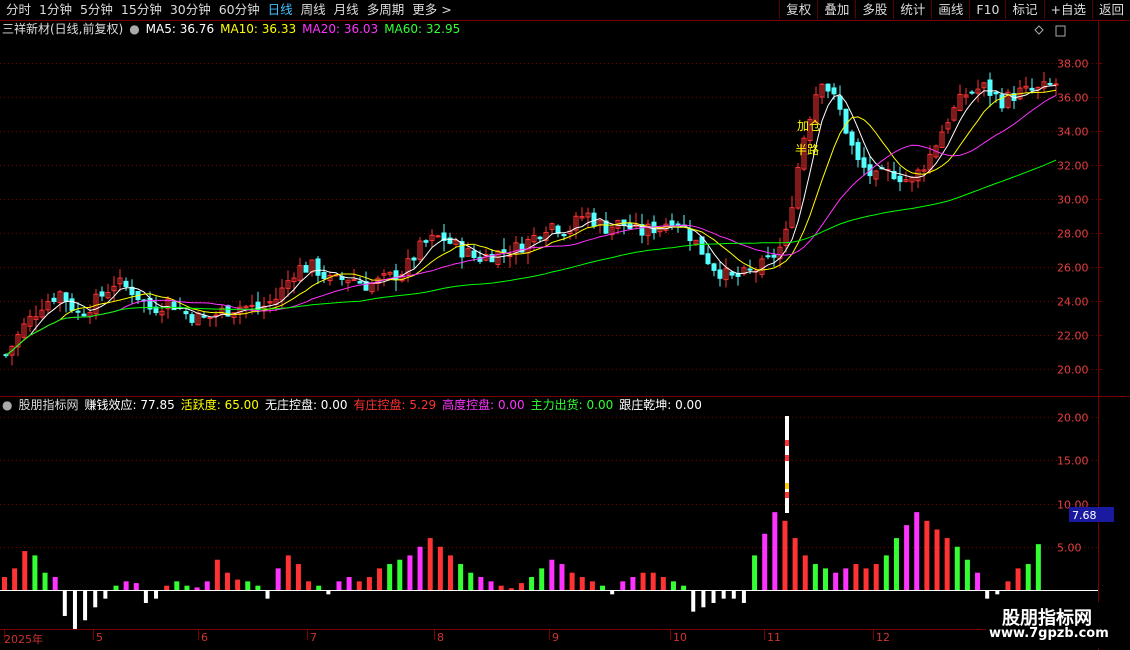 Image resolution: width=1130 pixels, height=650 pixels. What do you see at coordinates (1073, 64) in the screenshot?
I see `price-tick-label: 38.00` at bounding box center [1073, 64].